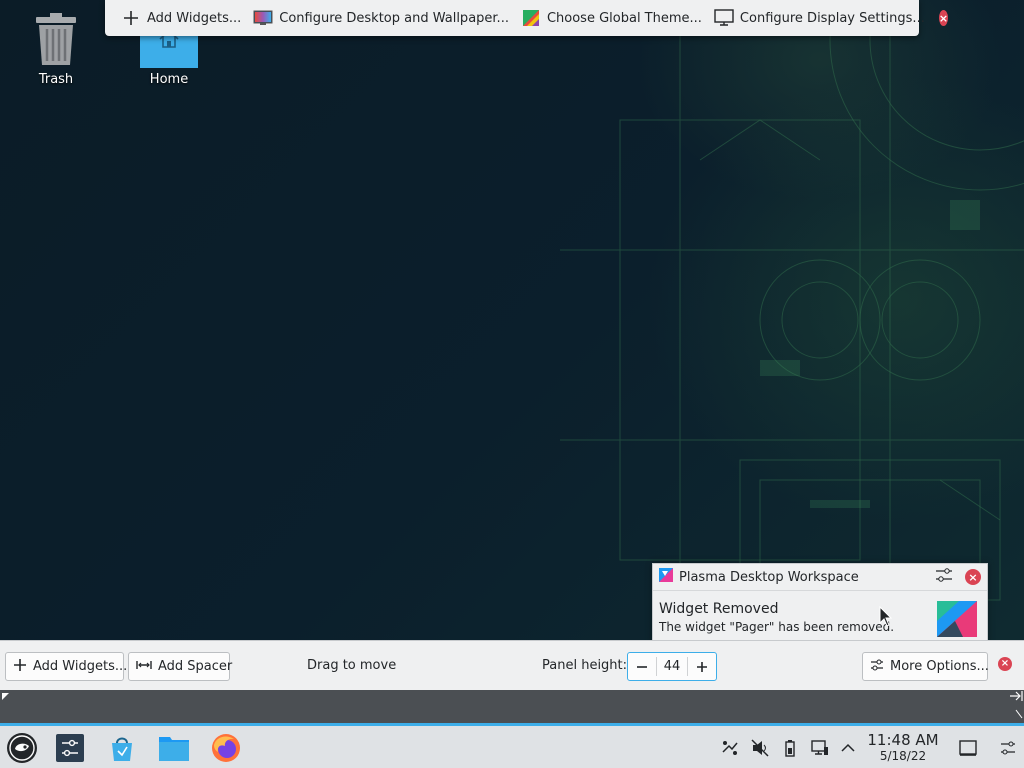 This screenshot has height=768, width=1024. I want to click on theme-palette-icon, so click(531, 18).